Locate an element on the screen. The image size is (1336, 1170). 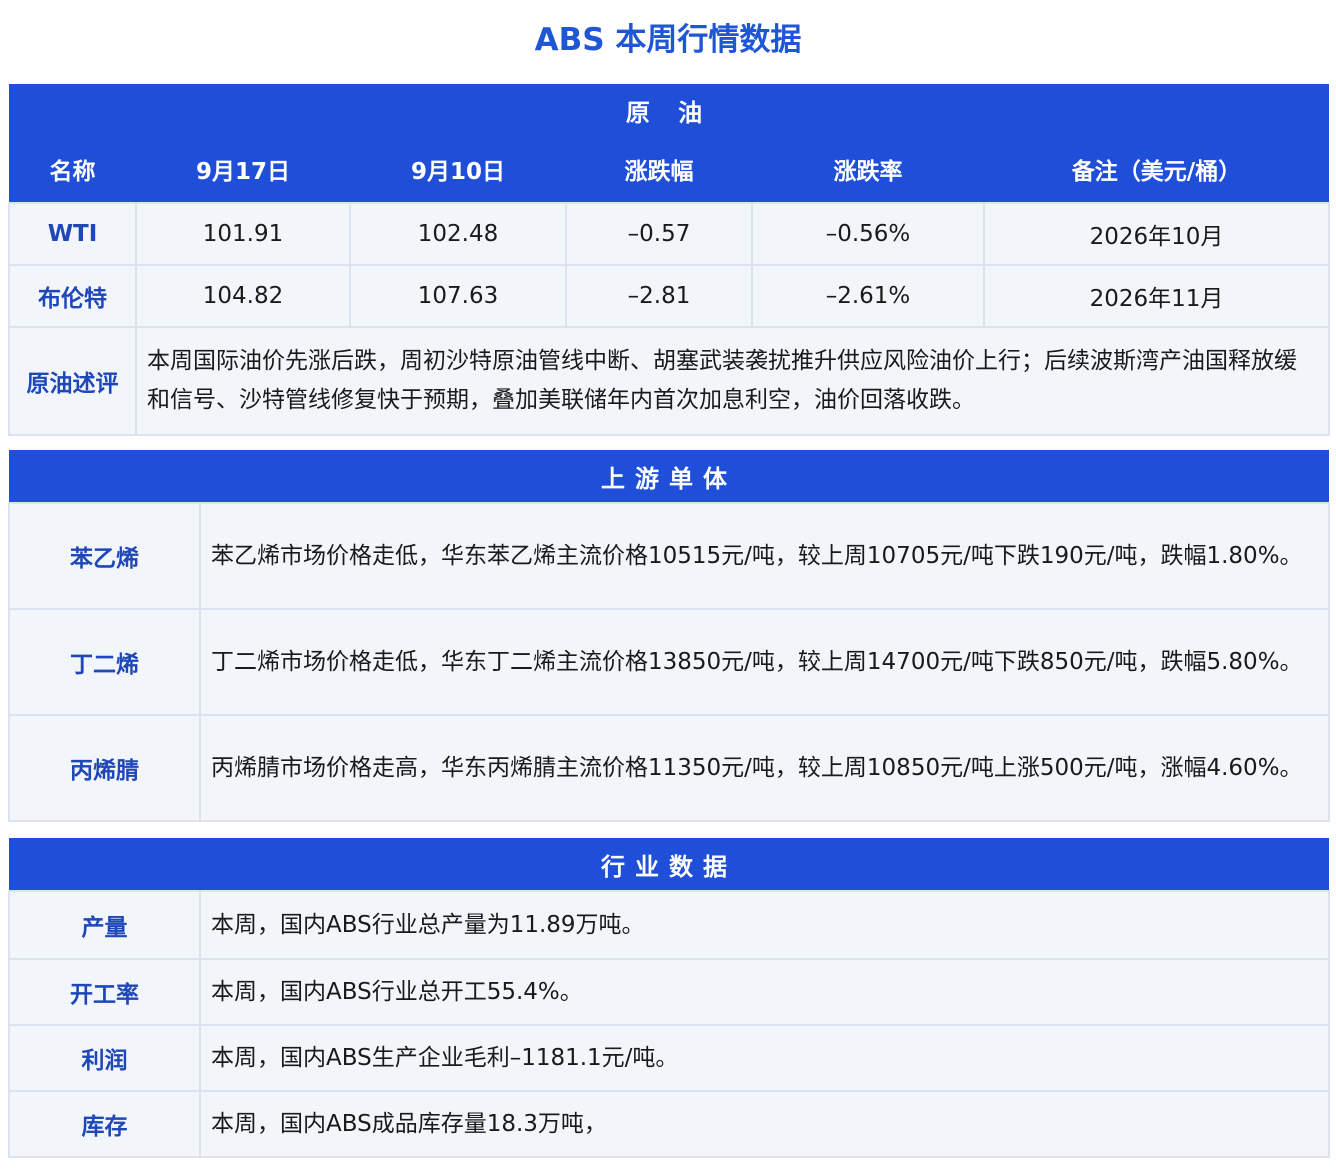
row-label-brent: 布伦特 is located at coordinates (72, 296).